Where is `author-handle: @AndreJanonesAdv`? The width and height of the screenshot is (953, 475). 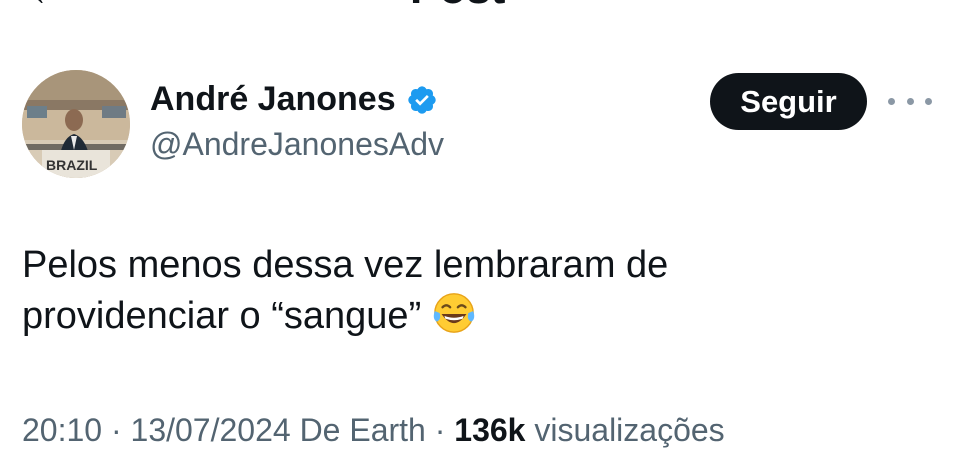 author-handle: @AndreJanonesAdv is located at coordinates (297, 144).